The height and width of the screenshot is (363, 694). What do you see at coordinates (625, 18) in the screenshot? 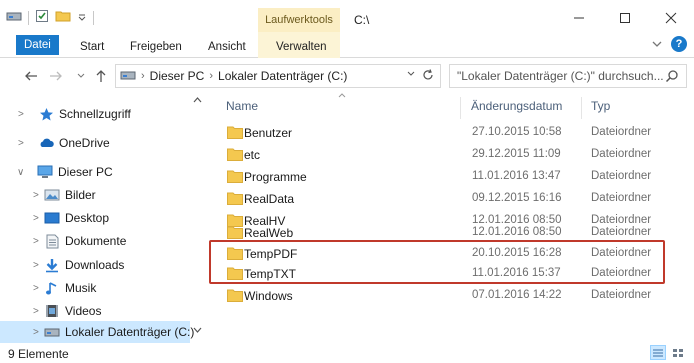
I see `maximize-button` at bounding box center [625, 18].